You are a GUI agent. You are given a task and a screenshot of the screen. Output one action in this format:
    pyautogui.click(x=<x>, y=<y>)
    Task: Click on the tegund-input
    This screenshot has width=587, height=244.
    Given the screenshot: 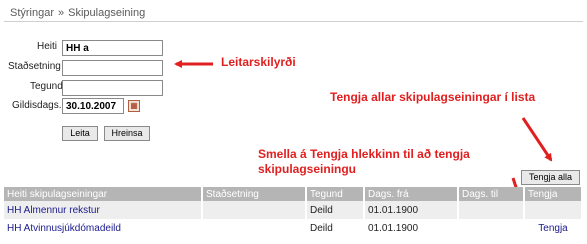 What is the action you would take?
    pyautogui.click(x=112, y=88)
    